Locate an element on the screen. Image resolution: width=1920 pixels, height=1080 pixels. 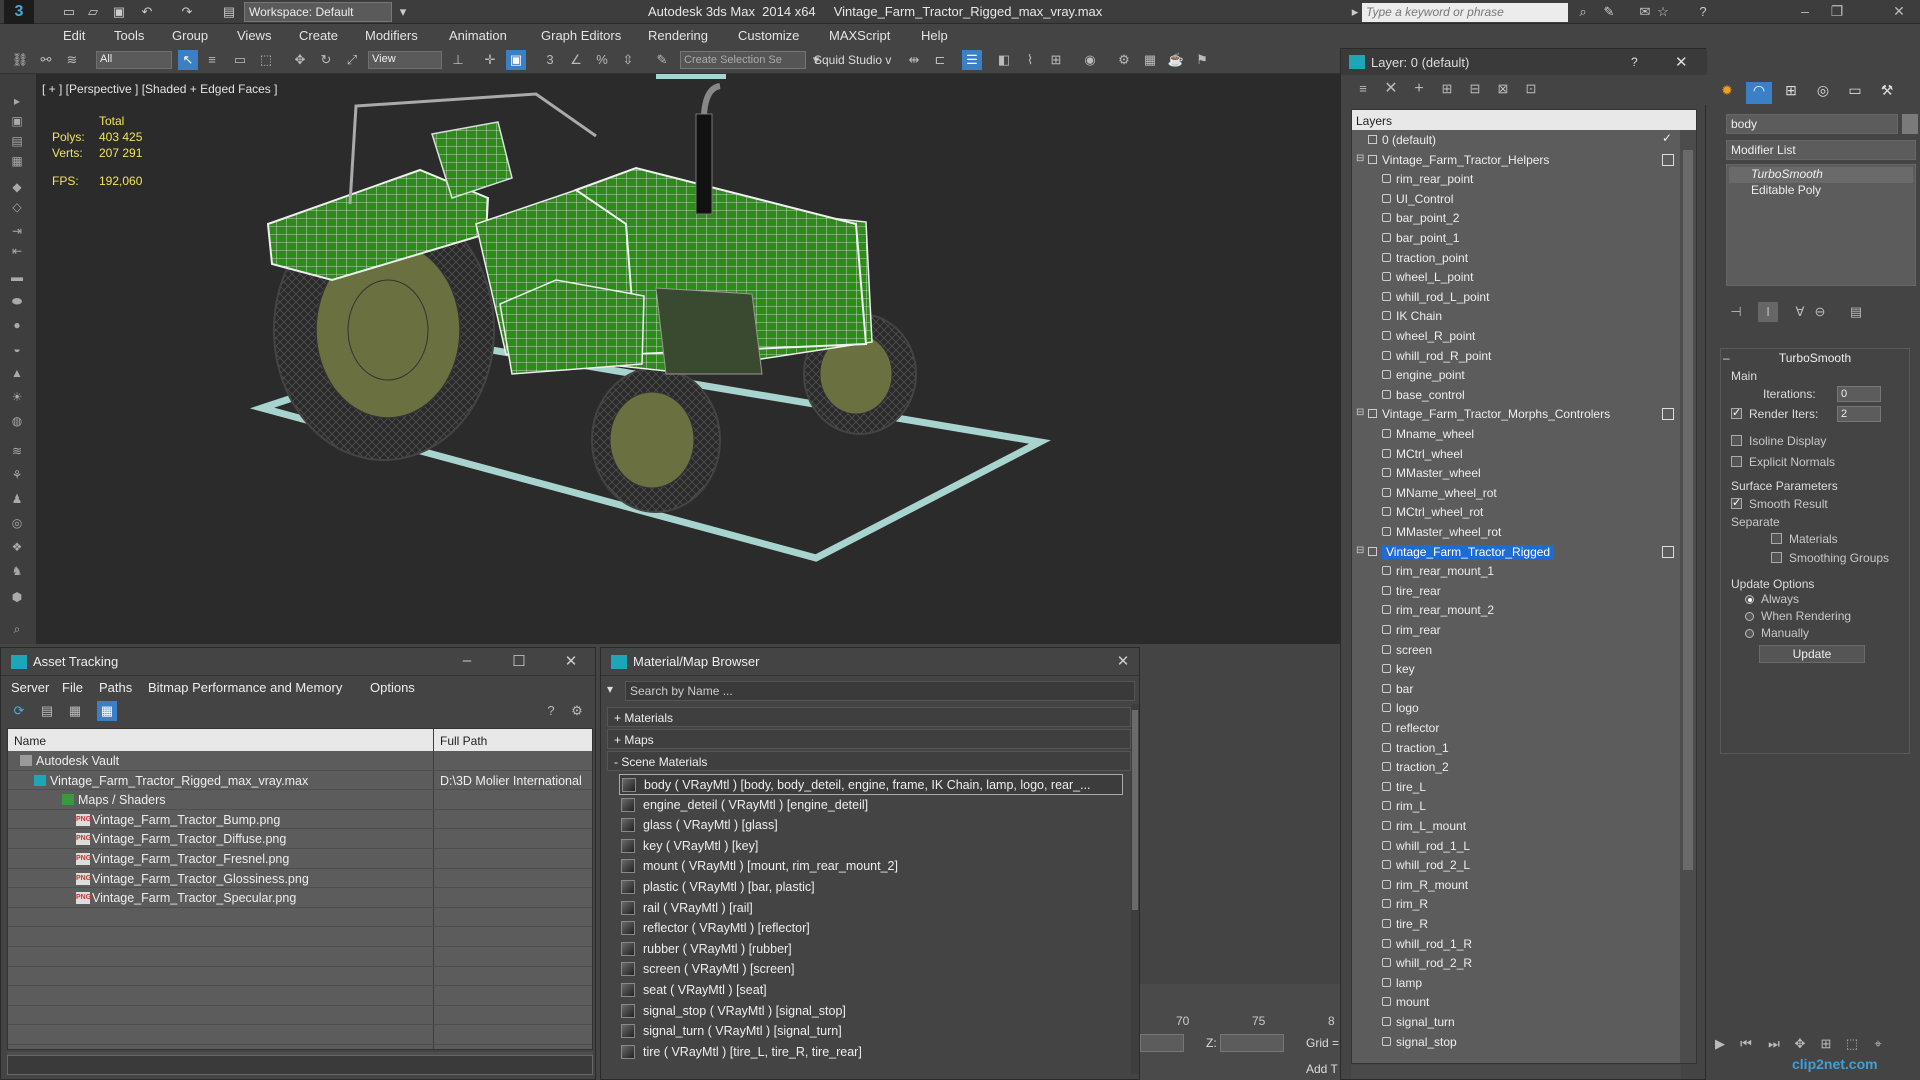
motion-tab-icon: ◎ is located at coordinates (1823, 93).